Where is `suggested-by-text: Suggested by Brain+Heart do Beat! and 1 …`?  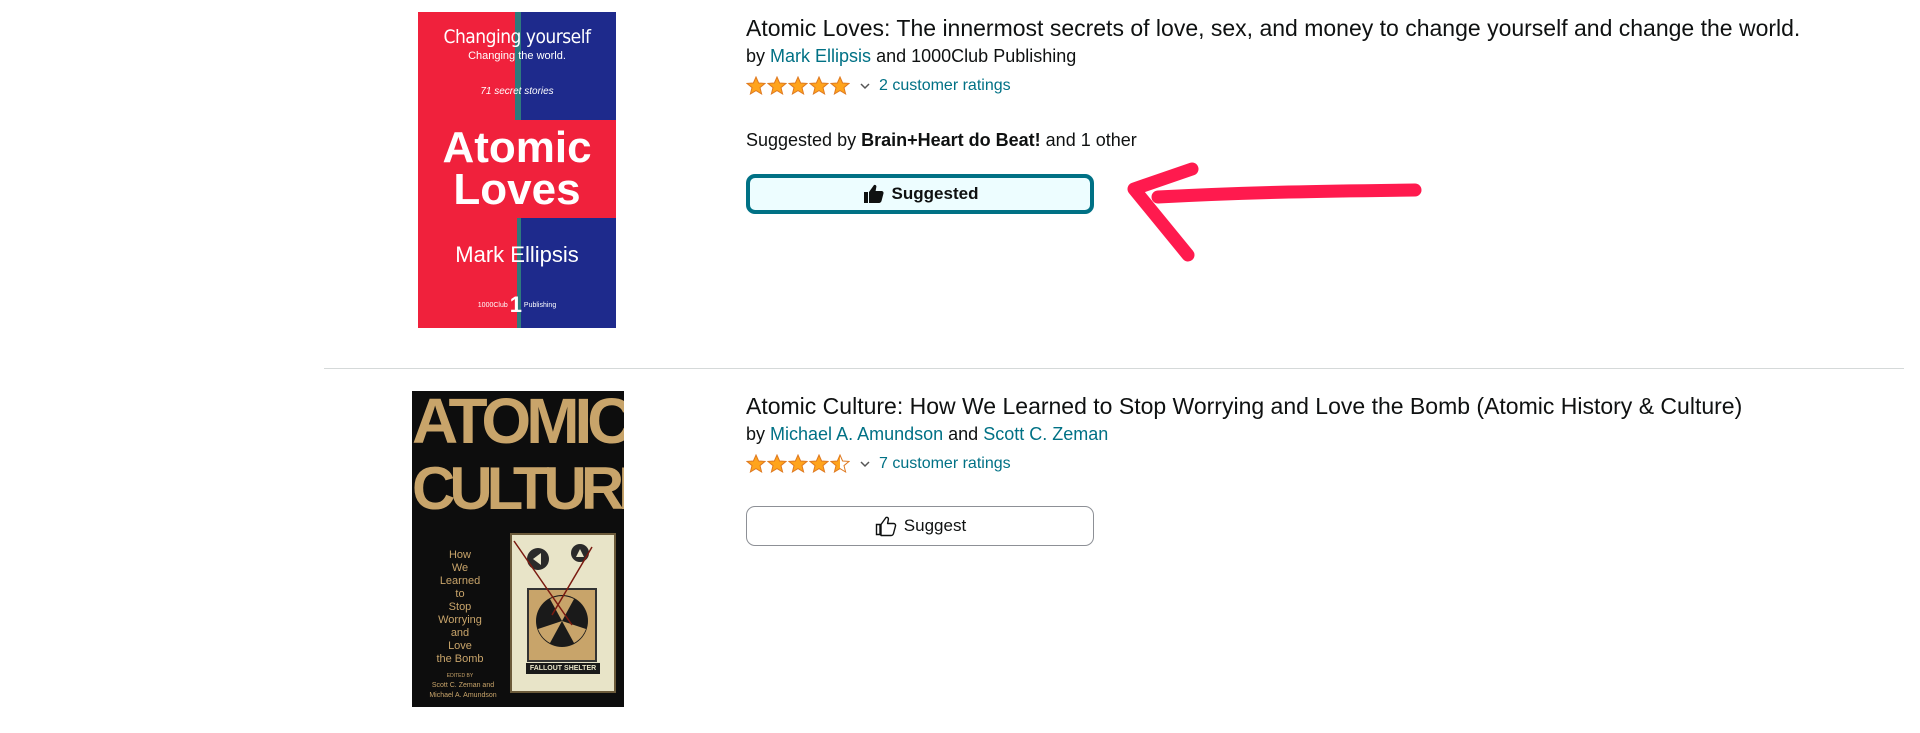
suggested-by-text: Suggested by Brain+Heart do Beat! and 1 … is located at coordinates (941, 140).